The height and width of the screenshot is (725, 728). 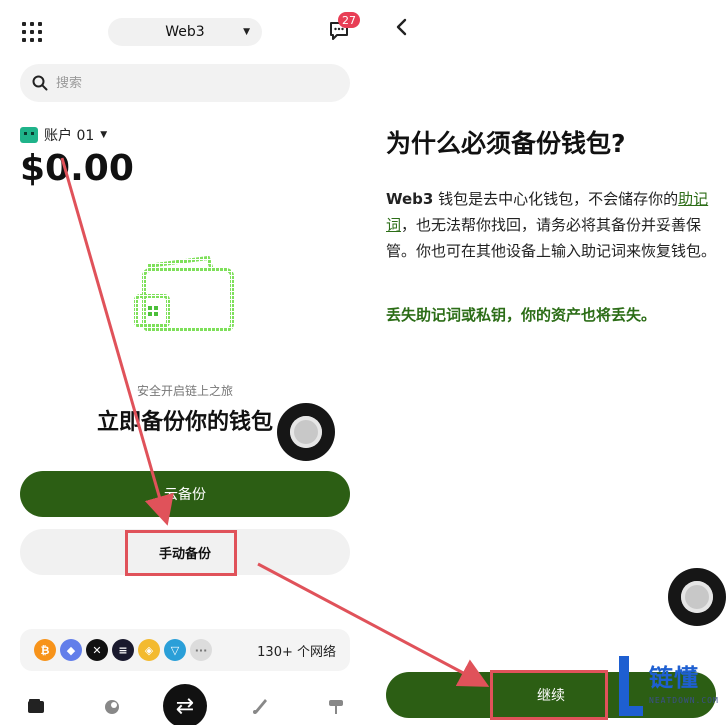 I want to click on tron-icon: ▽, so click(x=175, y=650).